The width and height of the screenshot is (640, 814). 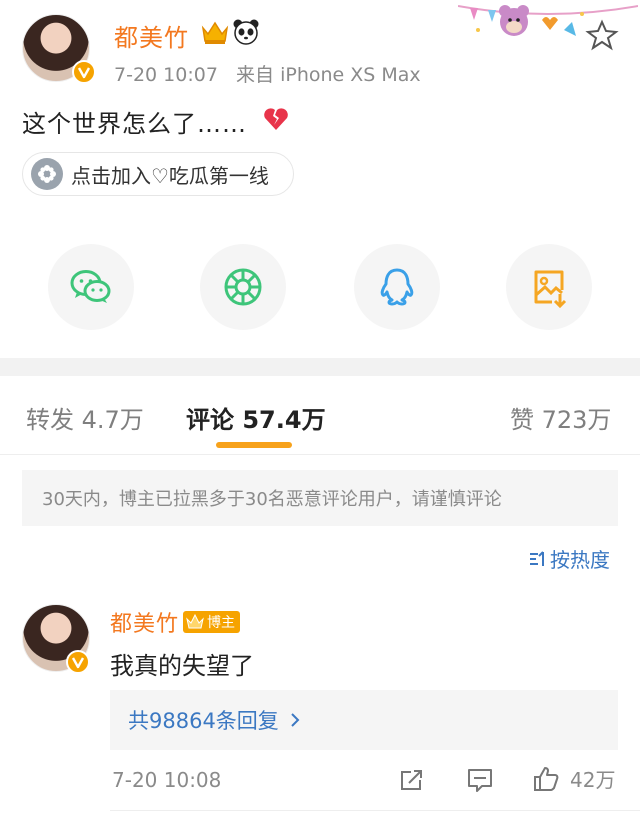 What do you see at coordinates (580, 560) in the screenshot?
I see `sort-label: 按热度` at bounding box center [580, 560].